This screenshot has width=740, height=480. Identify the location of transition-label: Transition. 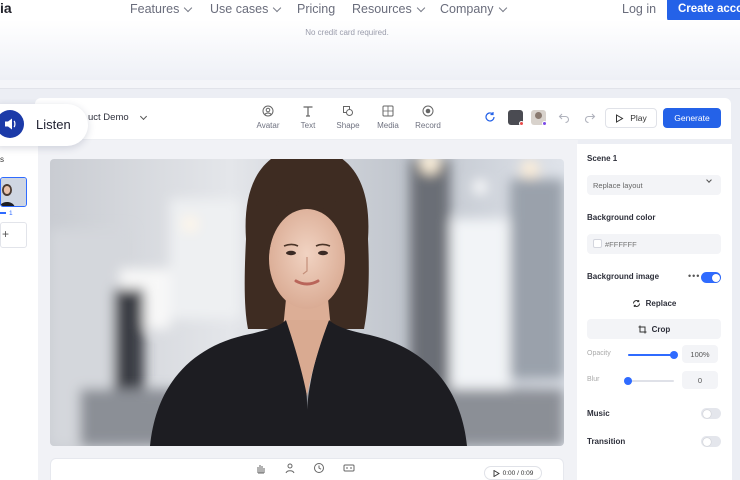
(606, 441).